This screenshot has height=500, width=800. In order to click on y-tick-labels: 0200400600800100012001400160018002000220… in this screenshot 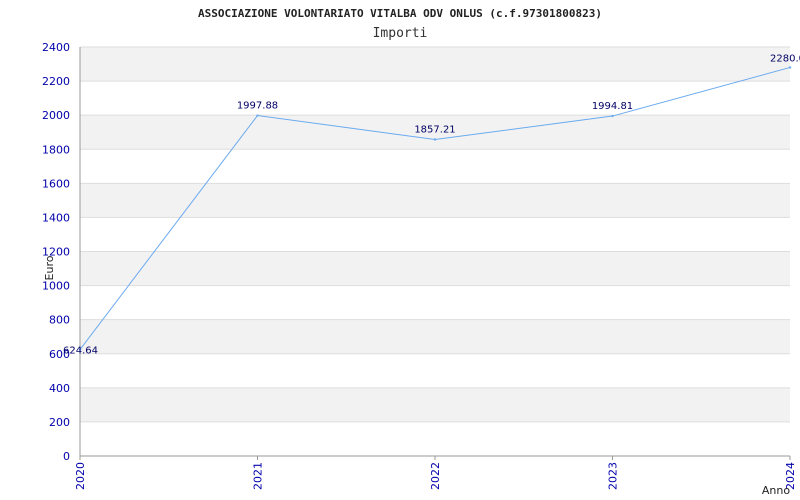, I will do `click(56, 252)`.